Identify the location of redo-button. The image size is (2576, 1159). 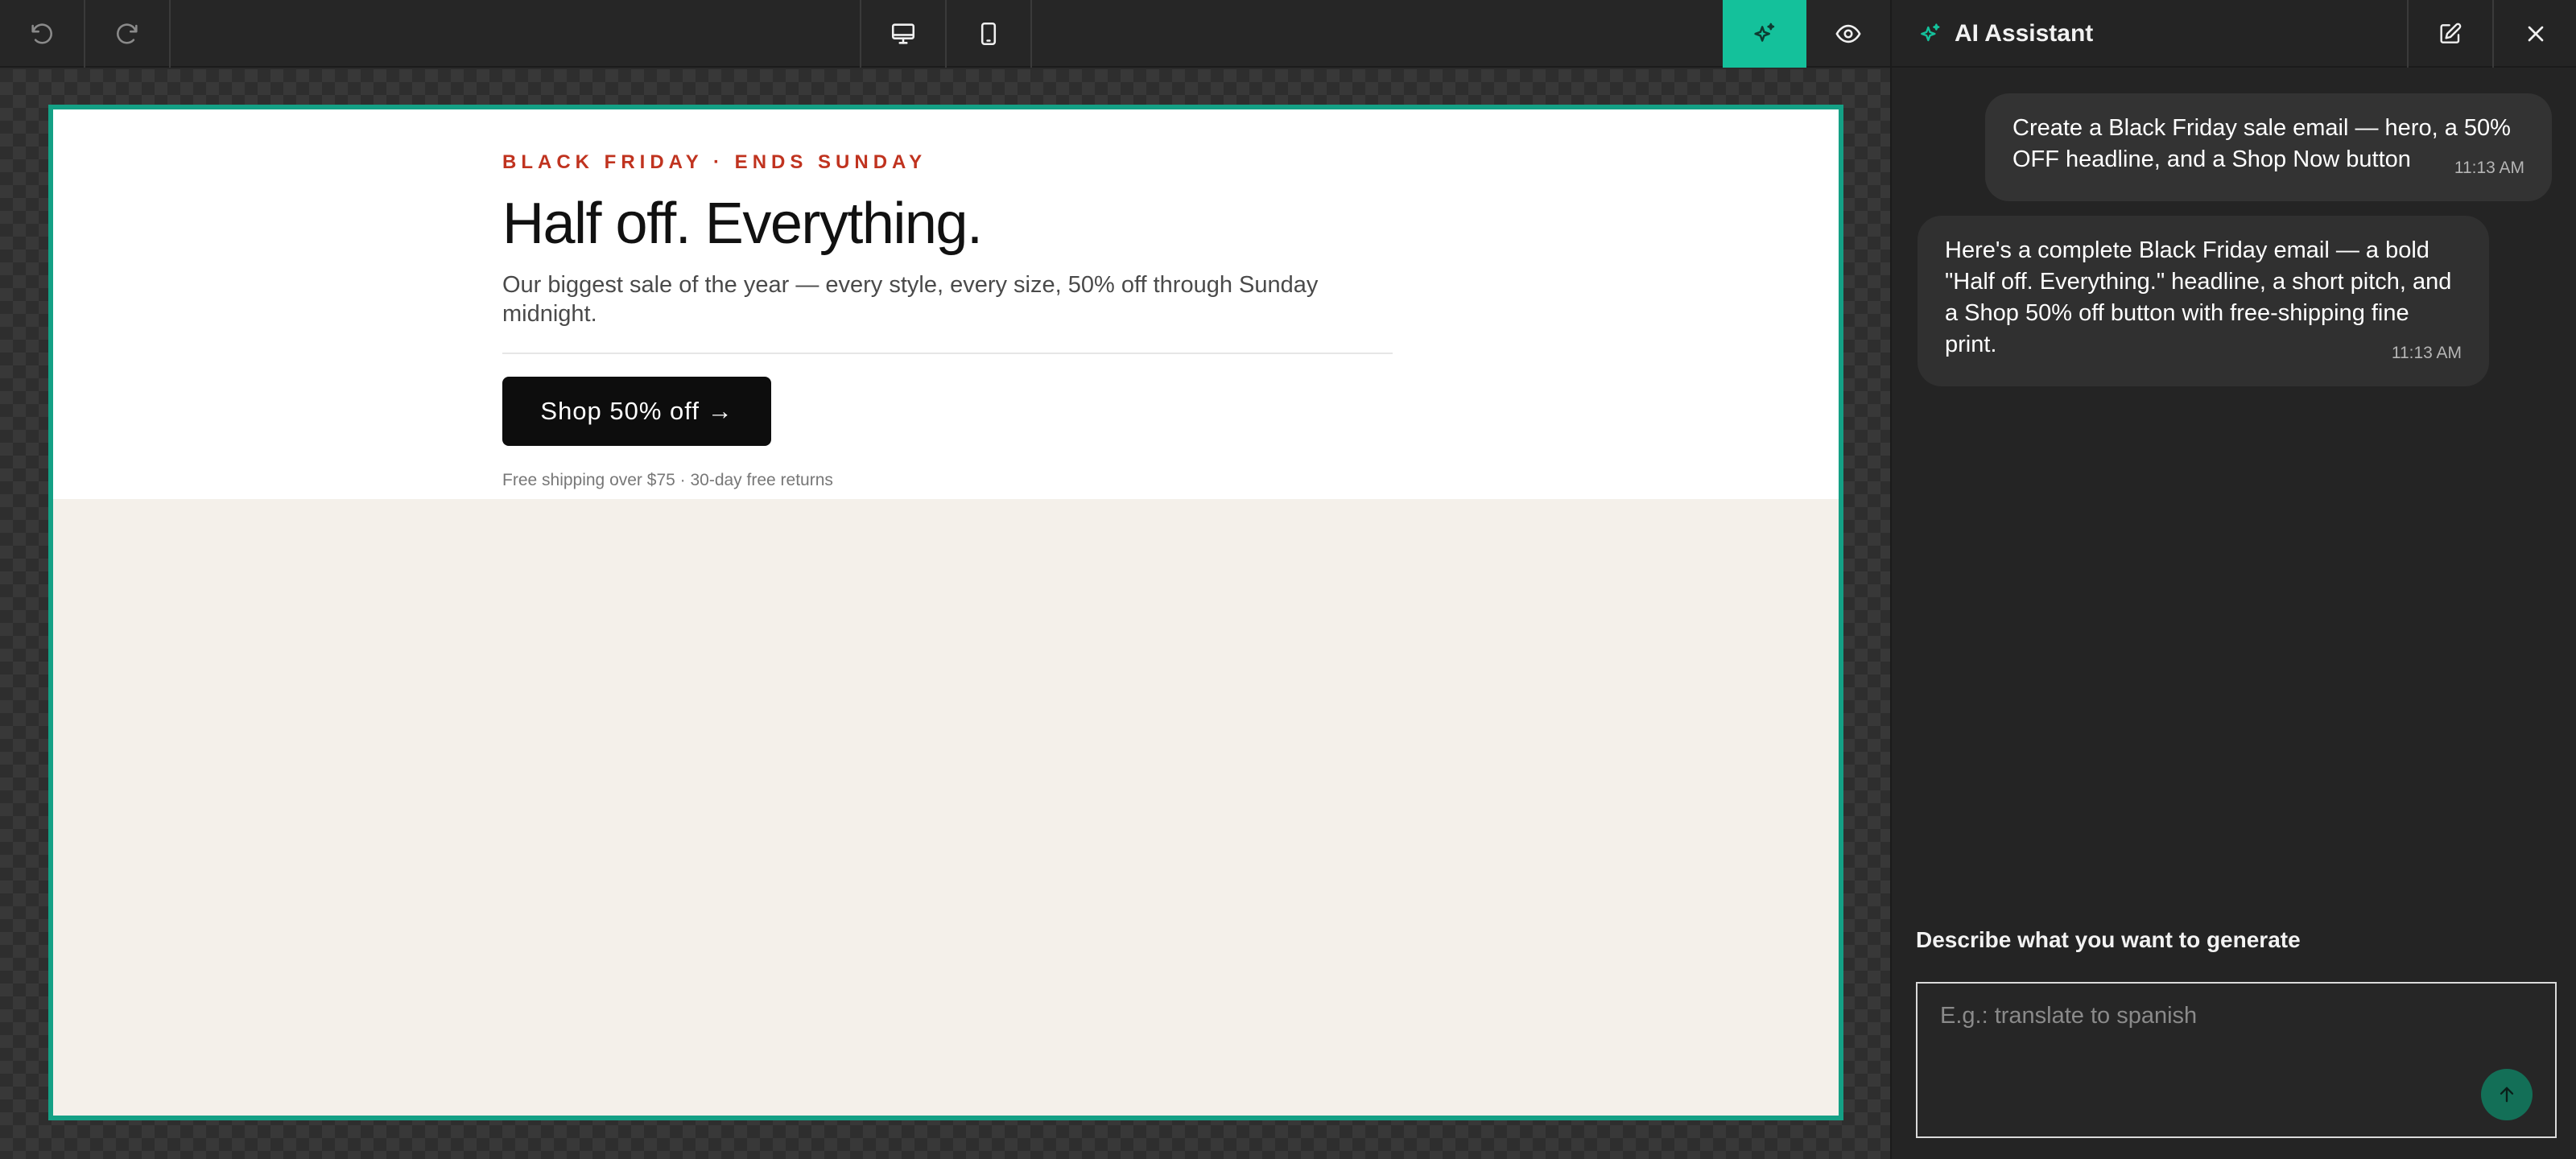
(127, 34).